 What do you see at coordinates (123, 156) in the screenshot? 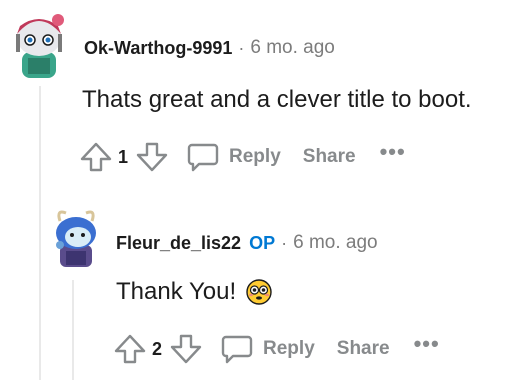
I see `vote-count: 1` at bounding box center [123, 156].